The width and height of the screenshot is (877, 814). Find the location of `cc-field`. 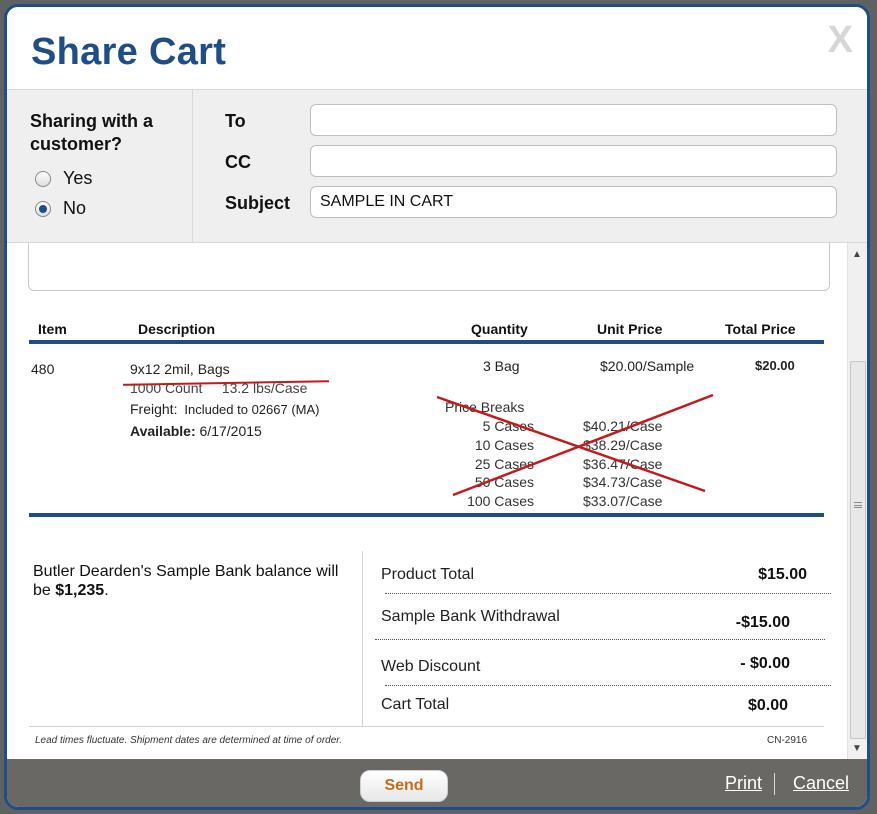

cc-field is located at coordinates (573, 161).